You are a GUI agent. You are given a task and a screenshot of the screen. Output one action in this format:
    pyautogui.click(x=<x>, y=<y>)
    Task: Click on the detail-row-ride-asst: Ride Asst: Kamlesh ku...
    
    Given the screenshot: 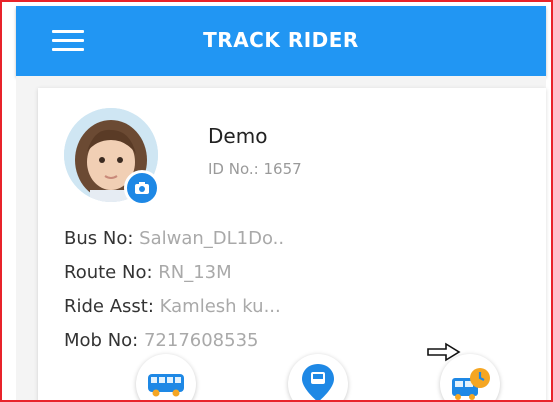 What is the action you would take?
    pyautogui.click(x=174, y=307)
    